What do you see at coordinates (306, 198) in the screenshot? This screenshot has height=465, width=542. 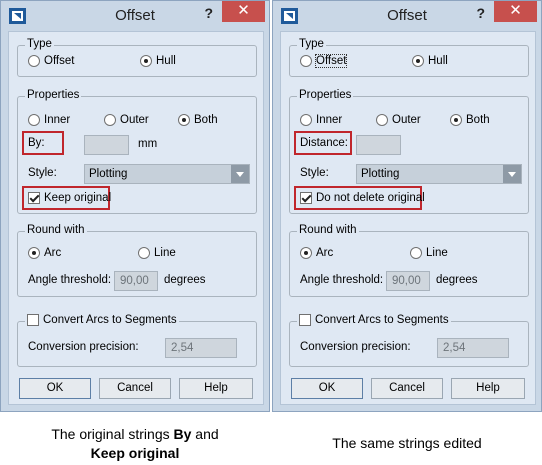 I see `do-not-delete-original-checkbox` at bounding box center [306, 198].